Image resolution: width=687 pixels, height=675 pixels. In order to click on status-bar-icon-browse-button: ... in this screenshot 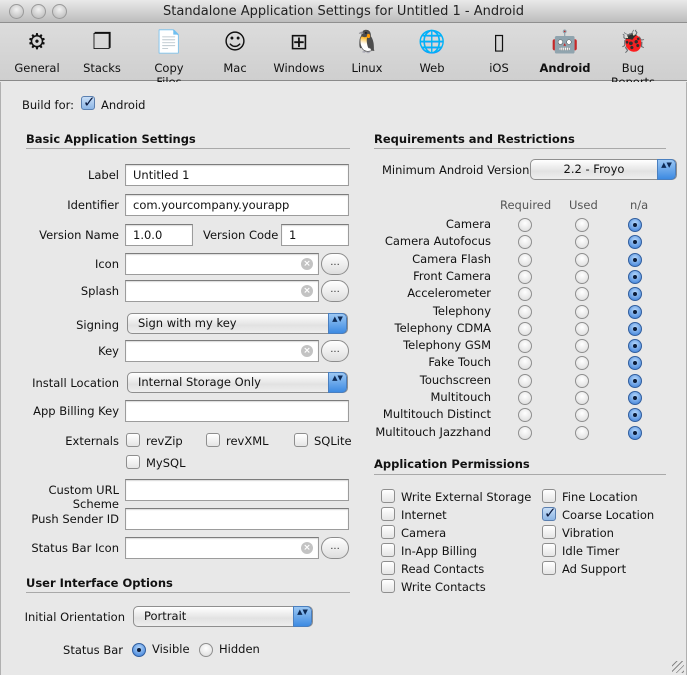, I will do `click(335, 548)`.